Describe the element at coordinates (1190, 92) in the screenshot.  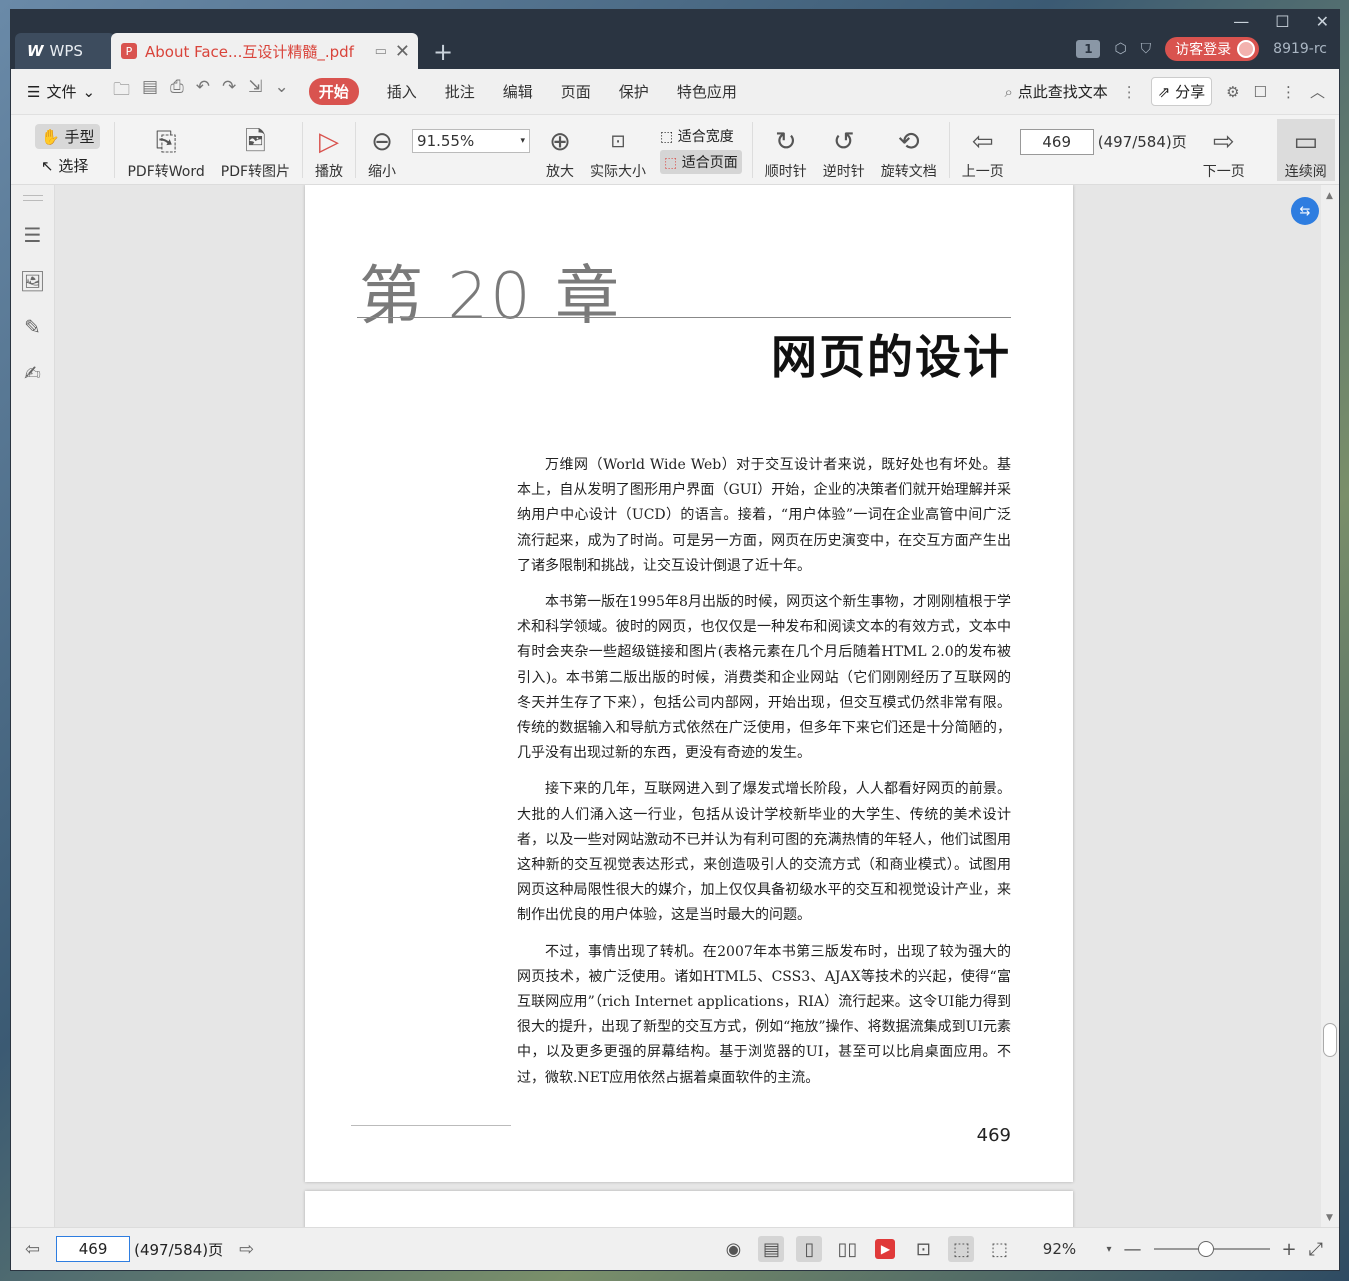
I see `share-label: 分享` at that location.